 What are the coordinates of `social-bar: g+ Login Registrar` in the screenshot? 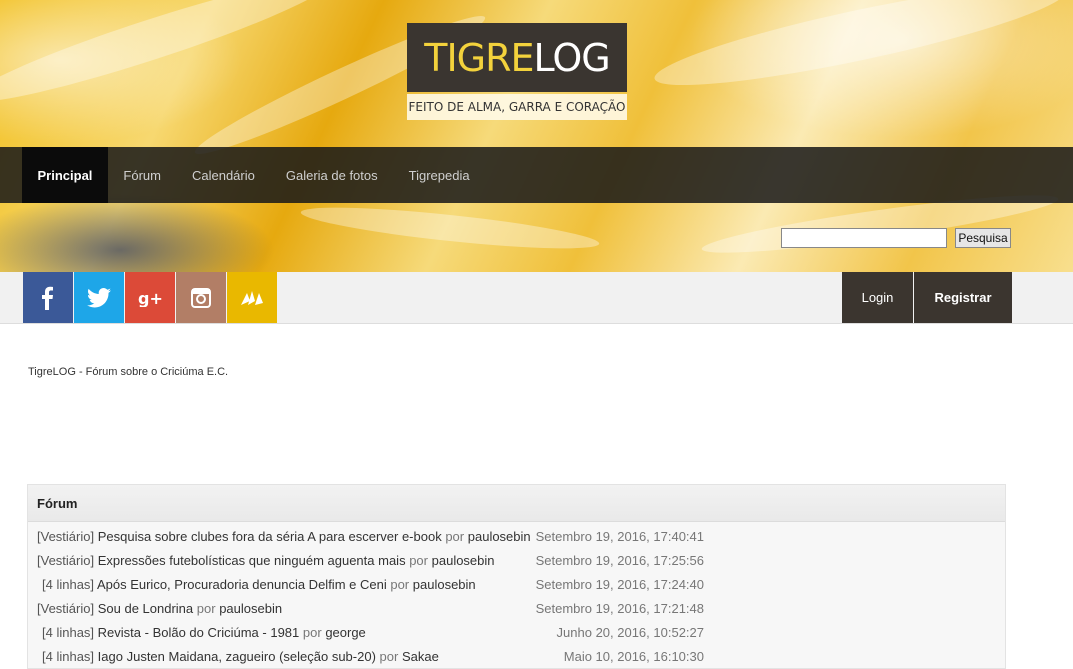 It's located at (536, 298).